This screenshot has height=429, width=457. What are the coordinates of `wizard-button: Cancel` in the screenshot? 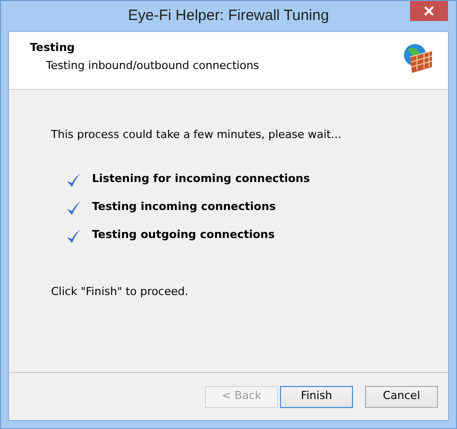 It's located at (401, 397).